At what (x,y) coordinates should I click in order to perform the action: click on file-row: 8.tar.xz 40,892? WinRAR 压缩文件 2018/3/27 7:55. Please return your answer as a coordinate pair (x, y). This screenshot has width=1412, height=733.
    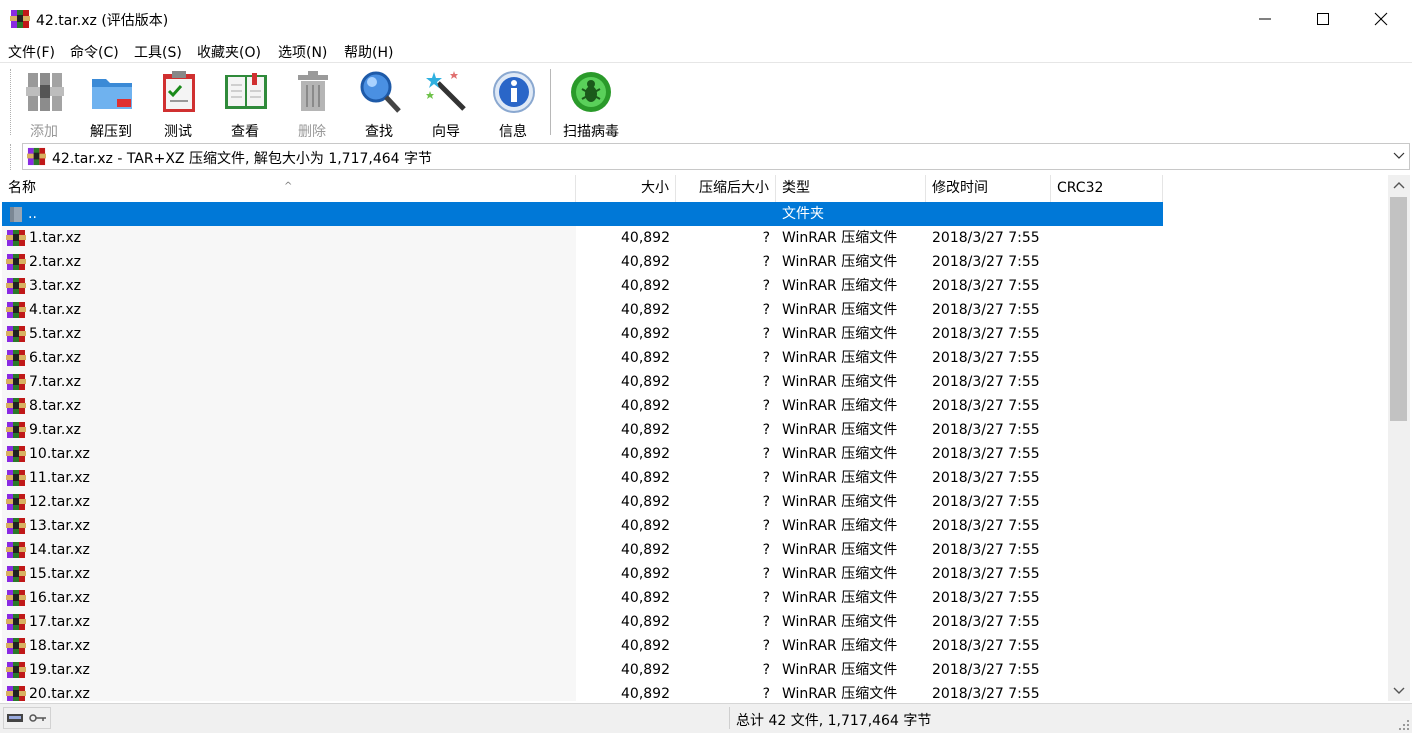
    Looking at the image, I should click on (695, 406).